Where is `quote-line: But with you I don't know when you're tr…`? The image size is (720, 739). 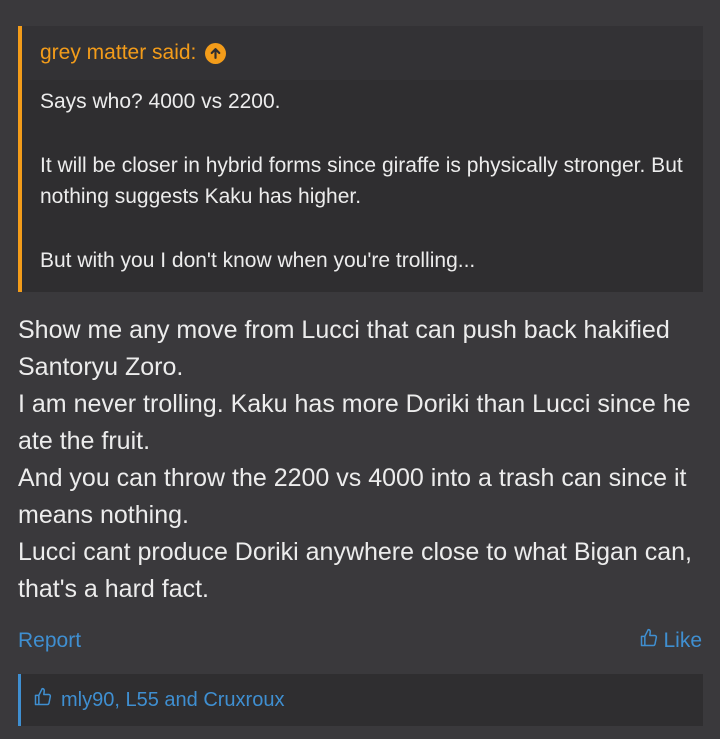
quote-line: But with you I don't know when you're tr… is located at coordinates (258, 260).